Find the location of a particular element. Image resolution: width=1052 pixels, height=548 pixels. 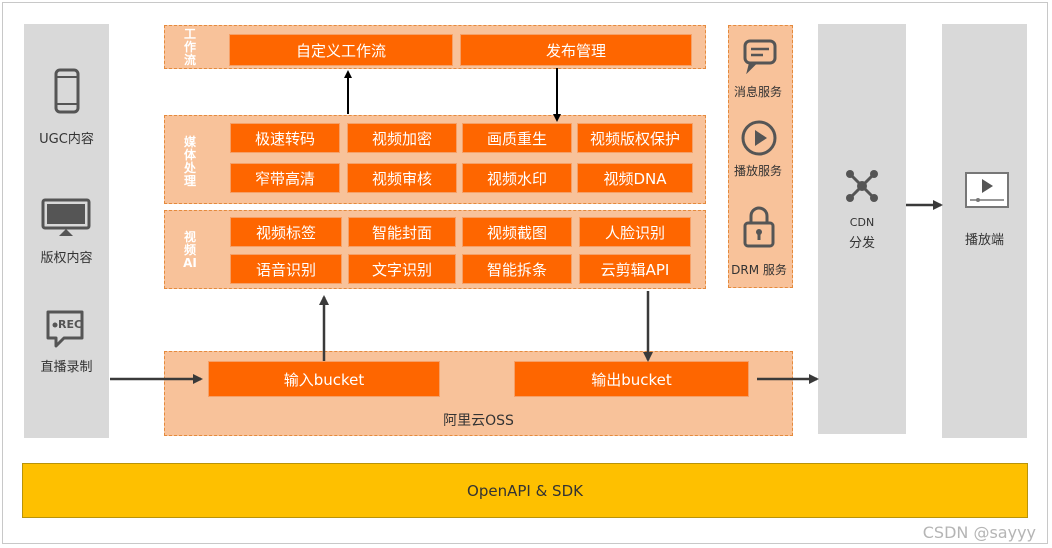

openapi-sdk-label: OpenAPI & SDK is located at coordinates (525, 490).